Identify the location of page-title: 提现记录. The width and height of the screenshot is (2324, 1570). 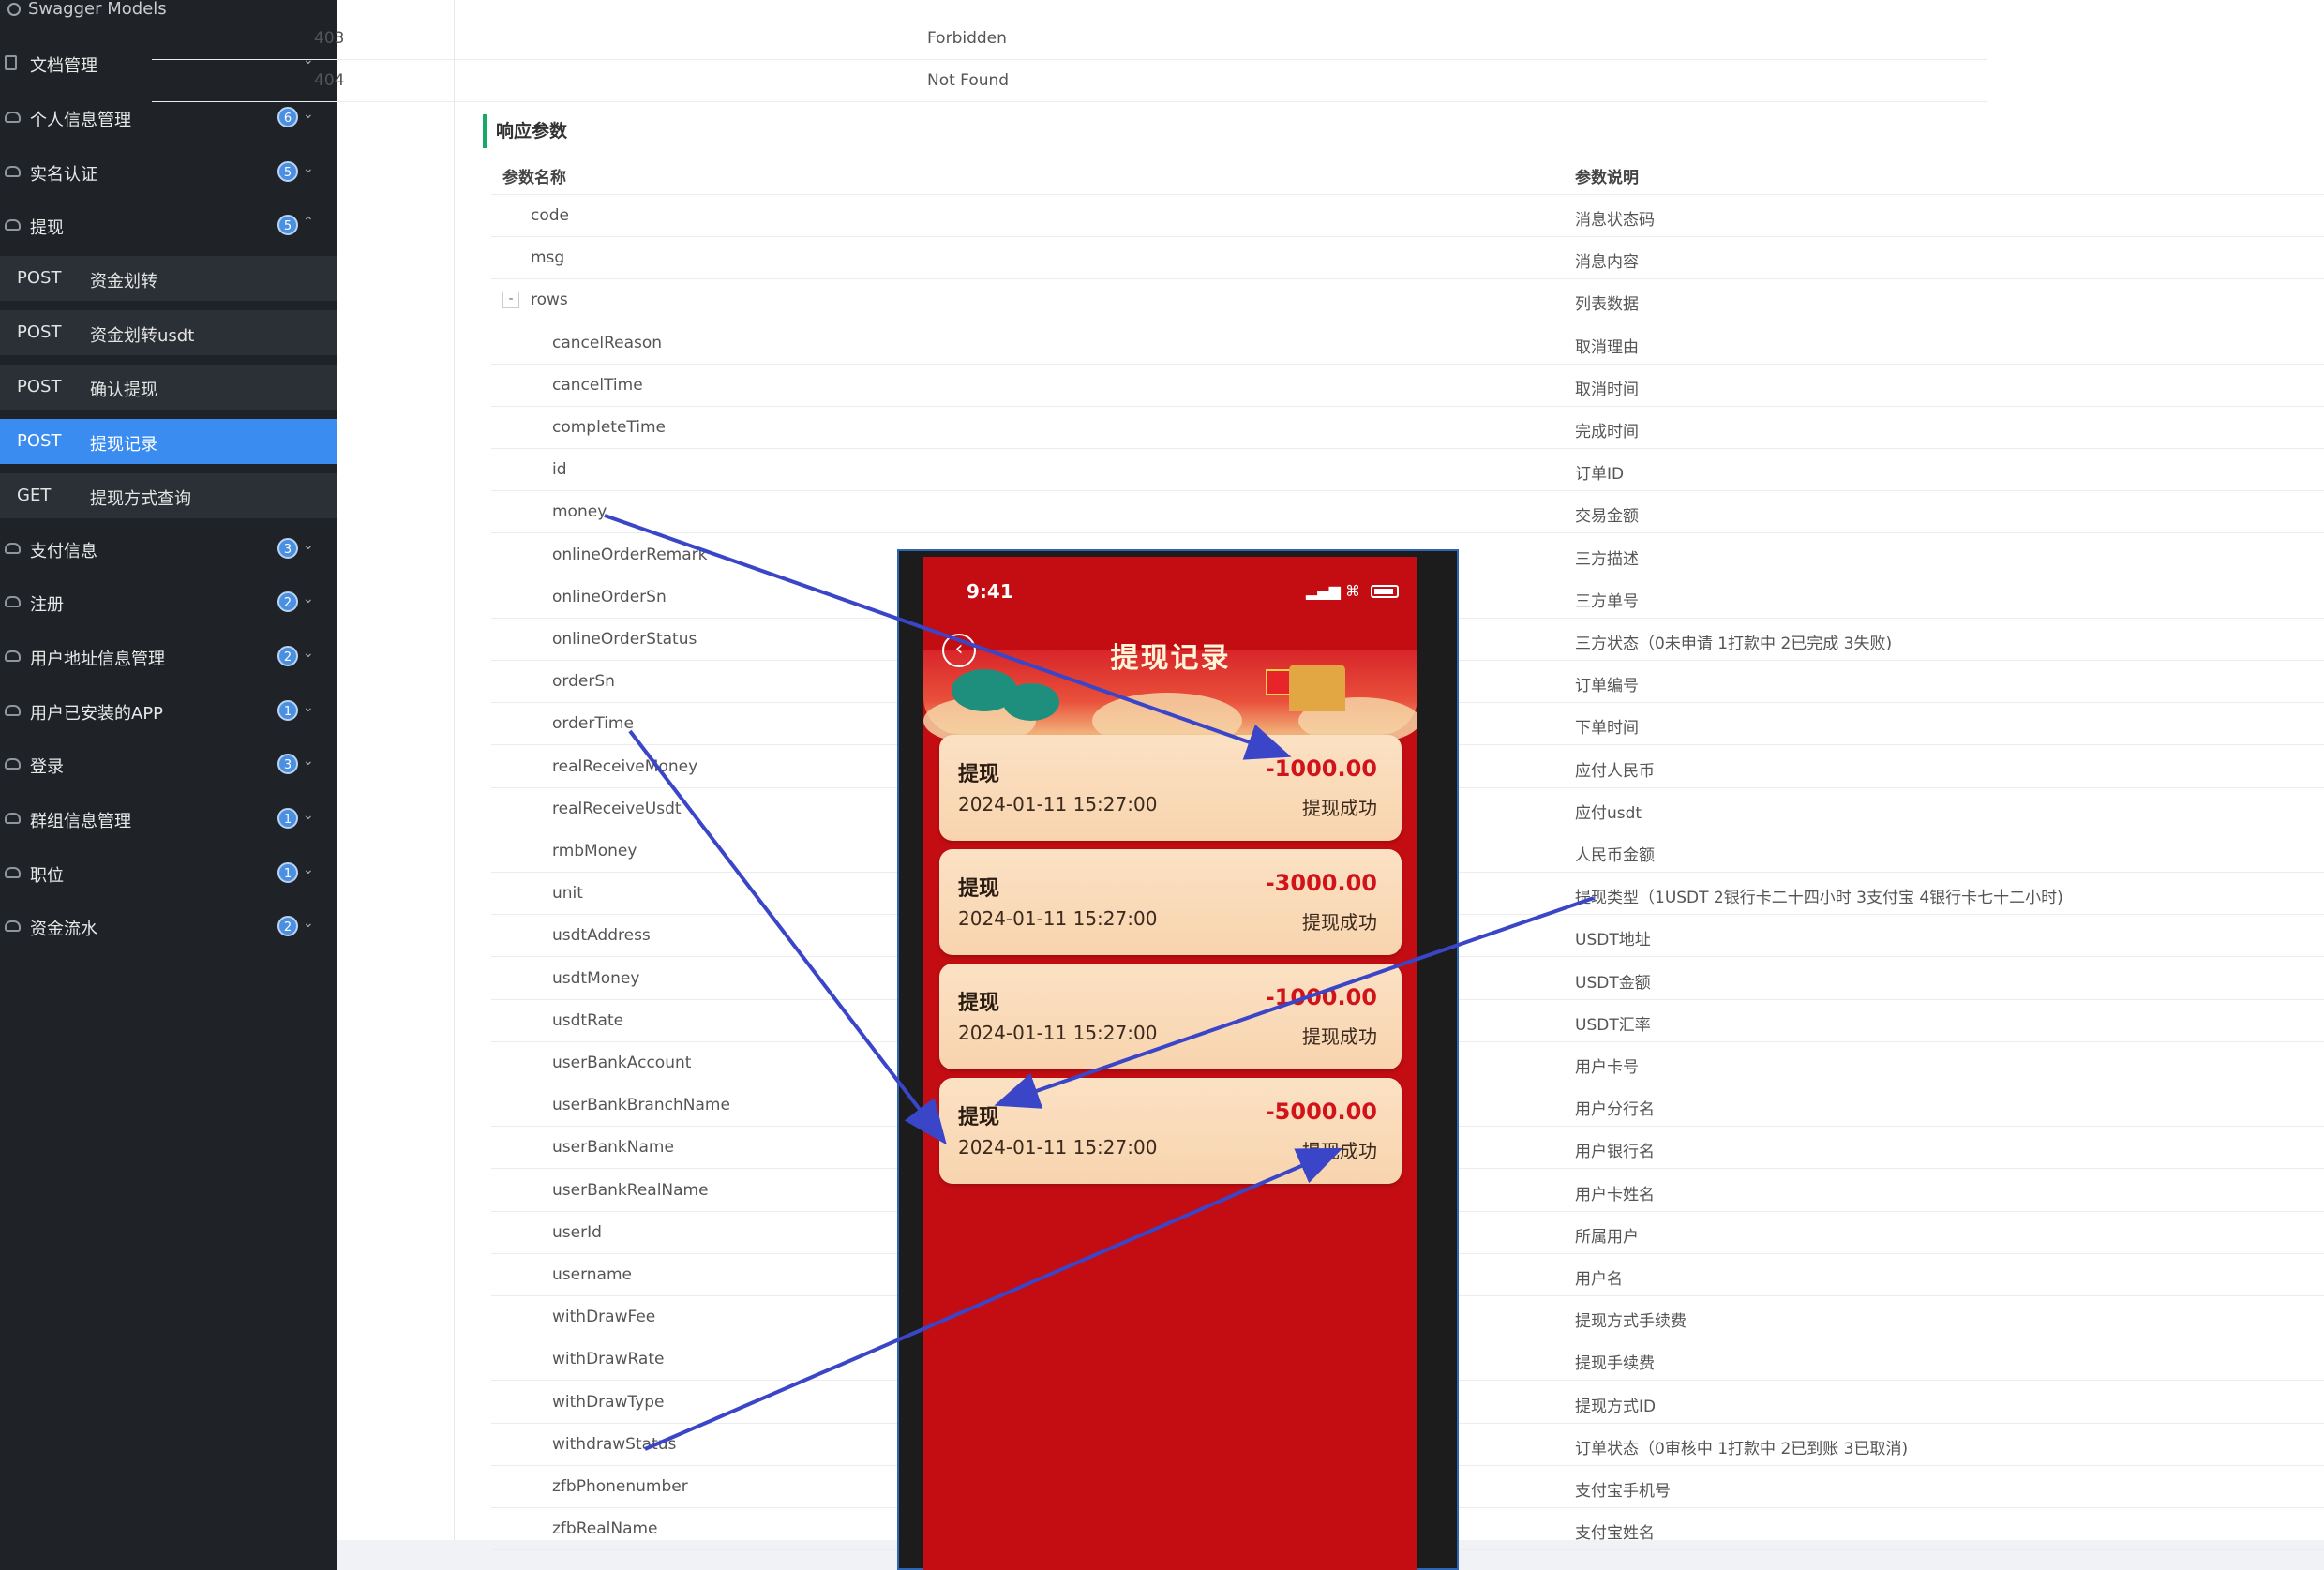
(1171, 659).